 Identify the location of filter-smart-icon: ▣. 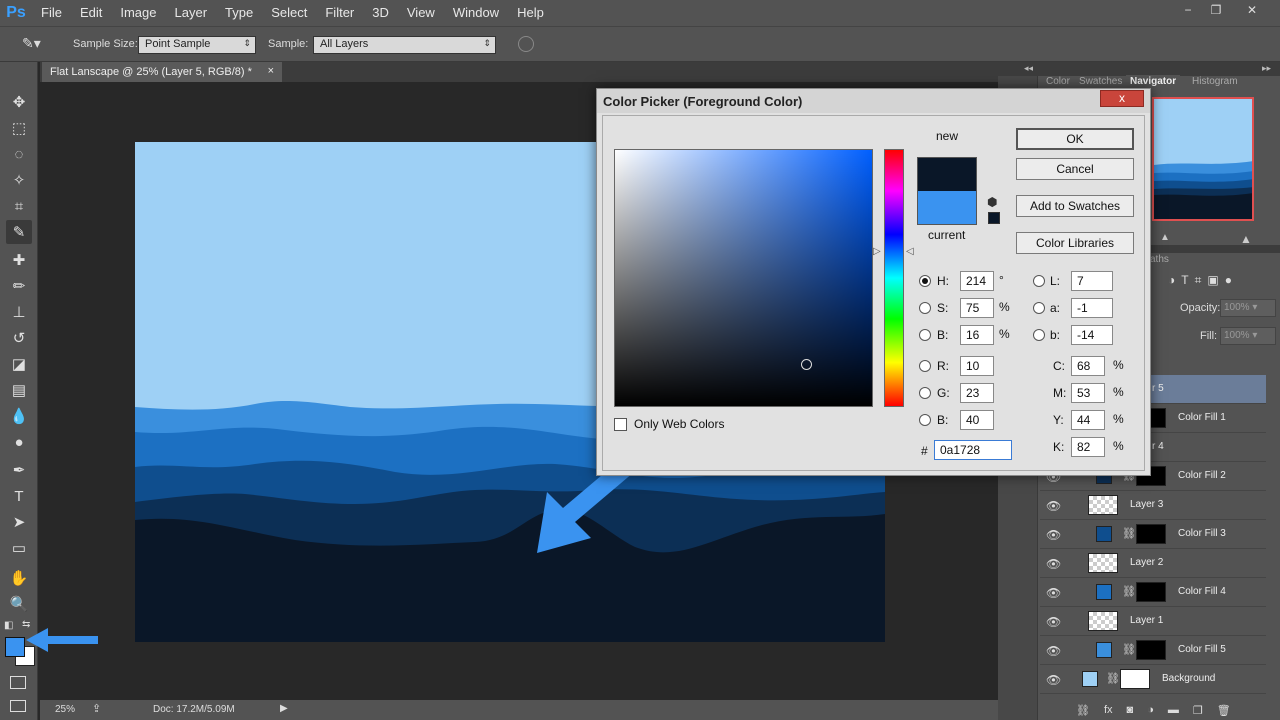
(1212, 280).